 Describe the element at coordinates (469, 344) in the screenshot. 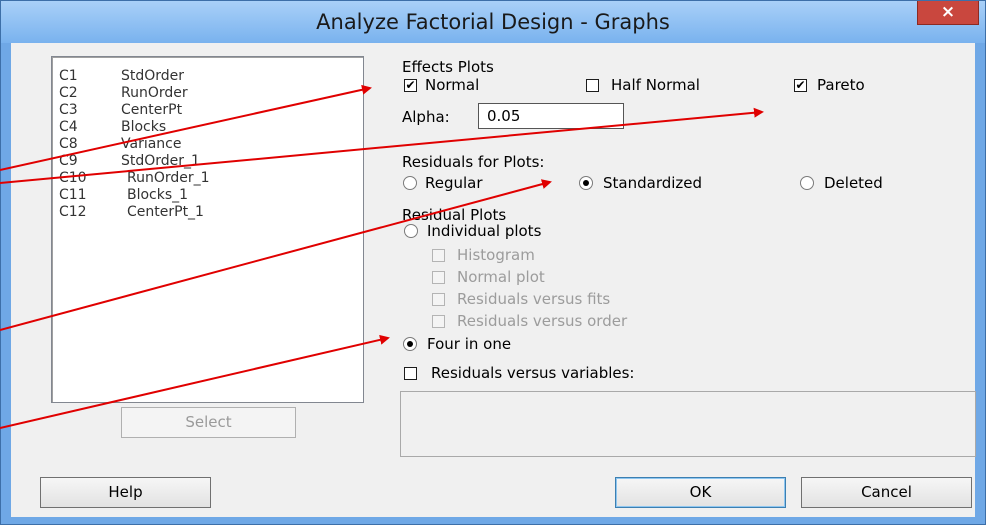

I see `four-in-one-label: Four in one` at that location.